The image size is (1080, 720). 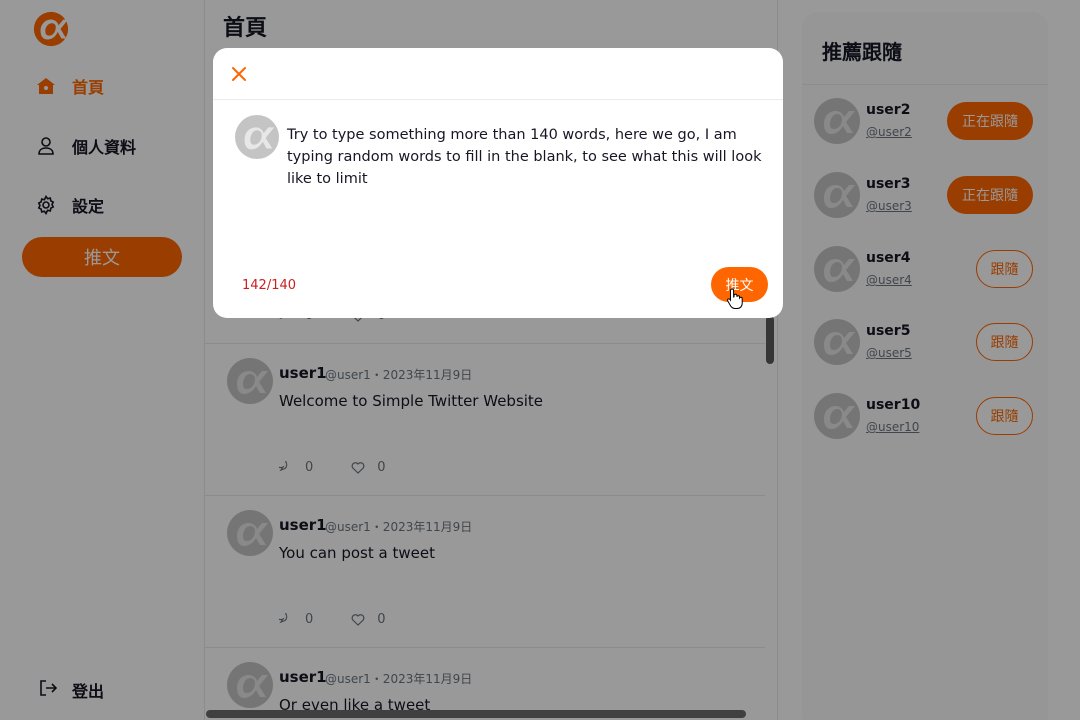 I want to click on hand-cursor-icon, so click(x=735, y=298).